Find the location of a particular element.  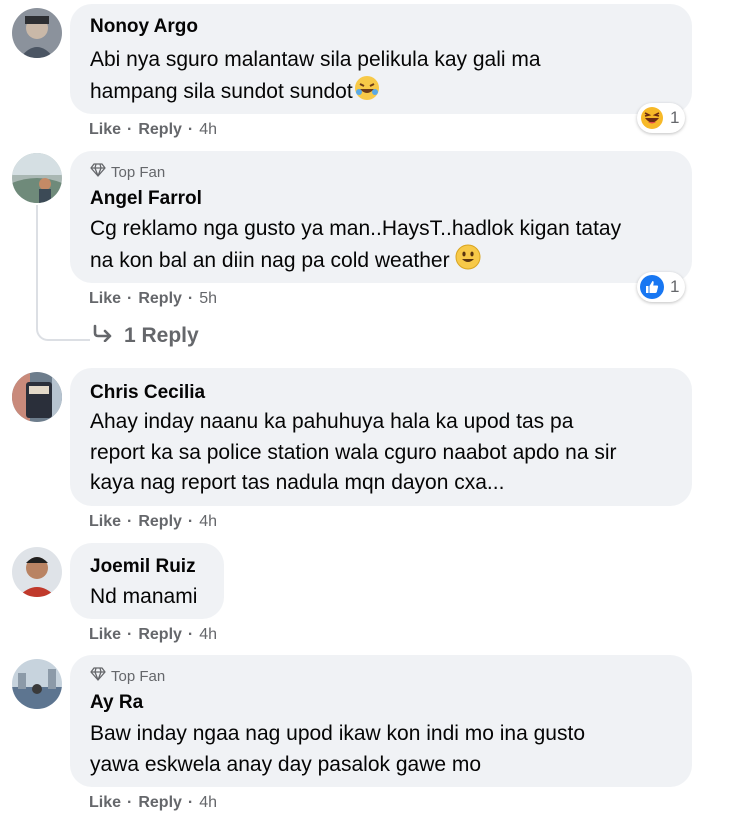

rolling-laughing-icon is located at coordinates (367, 92).